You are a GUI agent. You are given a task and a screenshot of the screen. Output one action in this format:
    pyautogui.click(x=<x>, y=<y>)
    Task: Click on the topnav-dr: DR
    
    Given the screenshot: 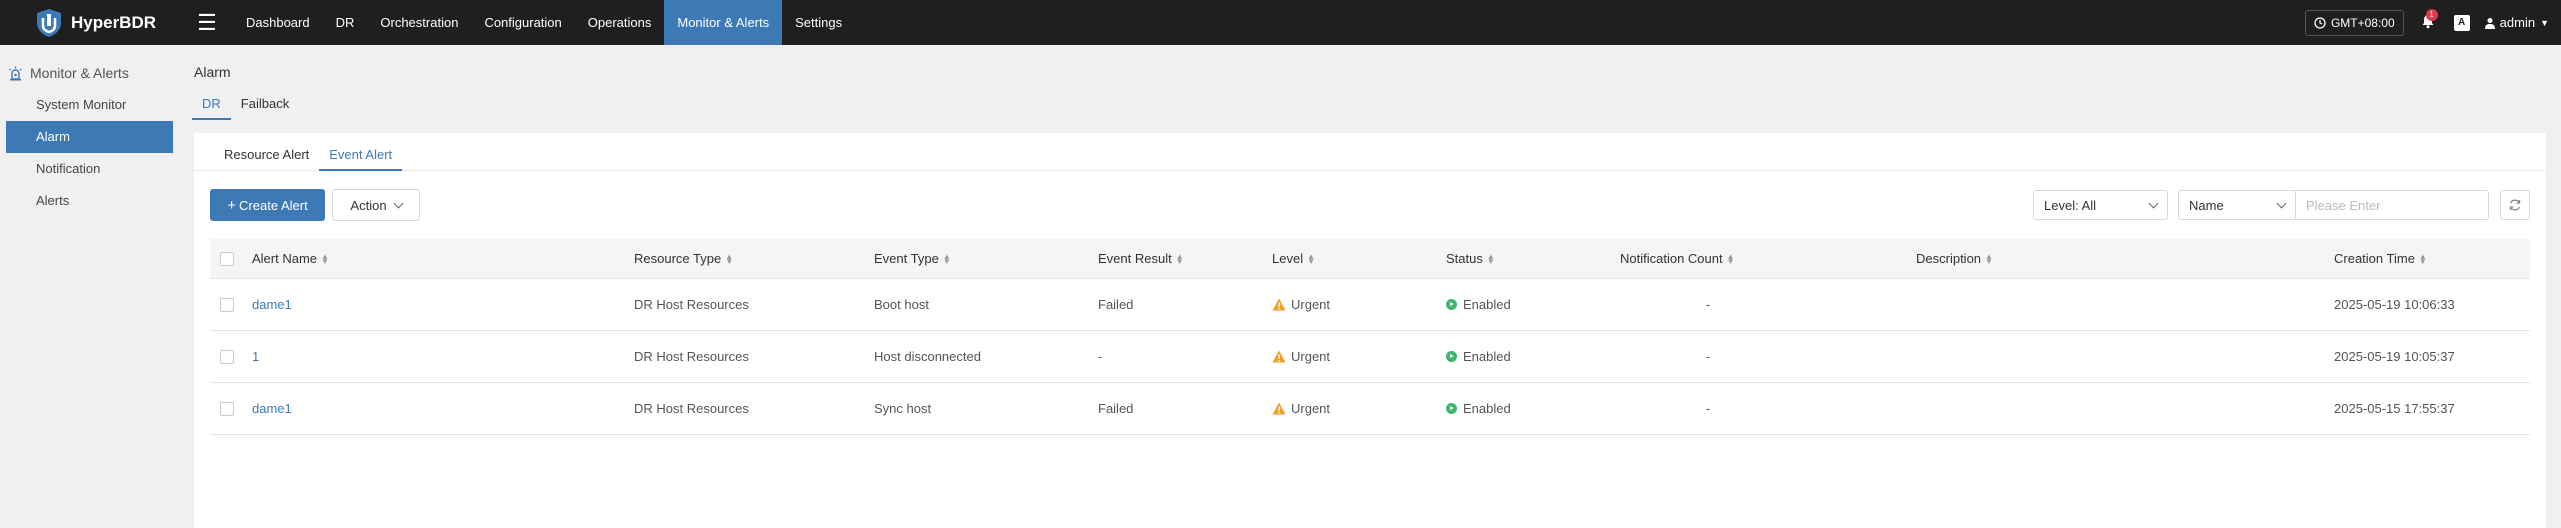 What is the action you would take?
    pyautogui.click(x=345, y=22)
    